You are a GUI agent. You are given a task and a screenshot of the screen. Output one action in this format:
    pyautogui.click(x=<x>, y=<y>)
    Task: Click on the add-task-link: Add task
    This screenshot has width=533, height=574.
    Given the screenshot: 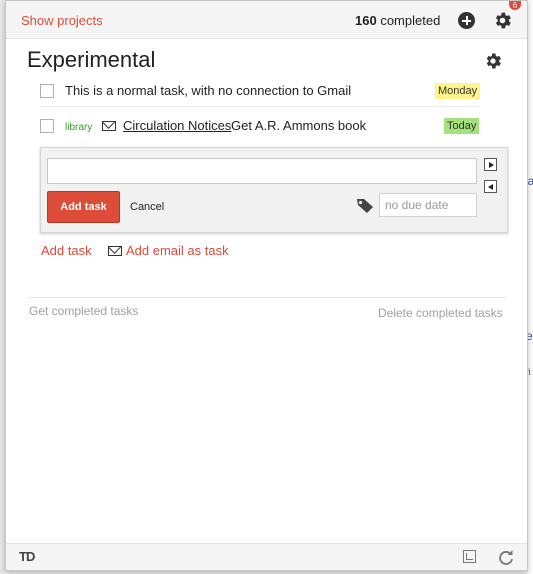 What is the action you would take?
    pyautogui.click(x=66, y=250)
    